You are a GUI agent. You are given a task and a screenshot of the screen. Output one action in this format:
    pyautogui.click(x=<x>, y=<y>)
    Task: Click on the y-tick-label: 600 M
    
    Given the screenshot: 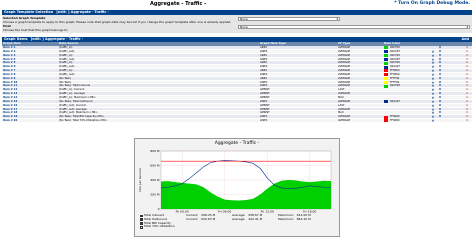 What is the action you would take?
    pyautogui.click(x=155, y=166)
    